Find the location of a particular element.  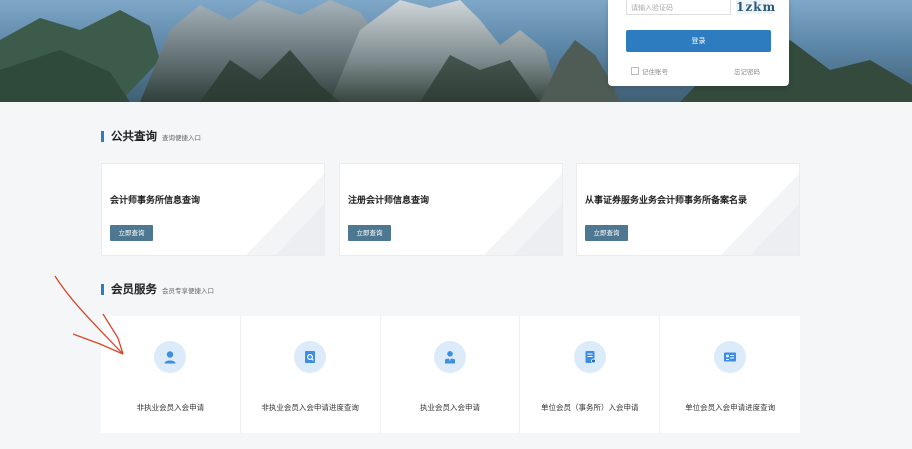

professional-person-icon is located at coordinates (449, 357).